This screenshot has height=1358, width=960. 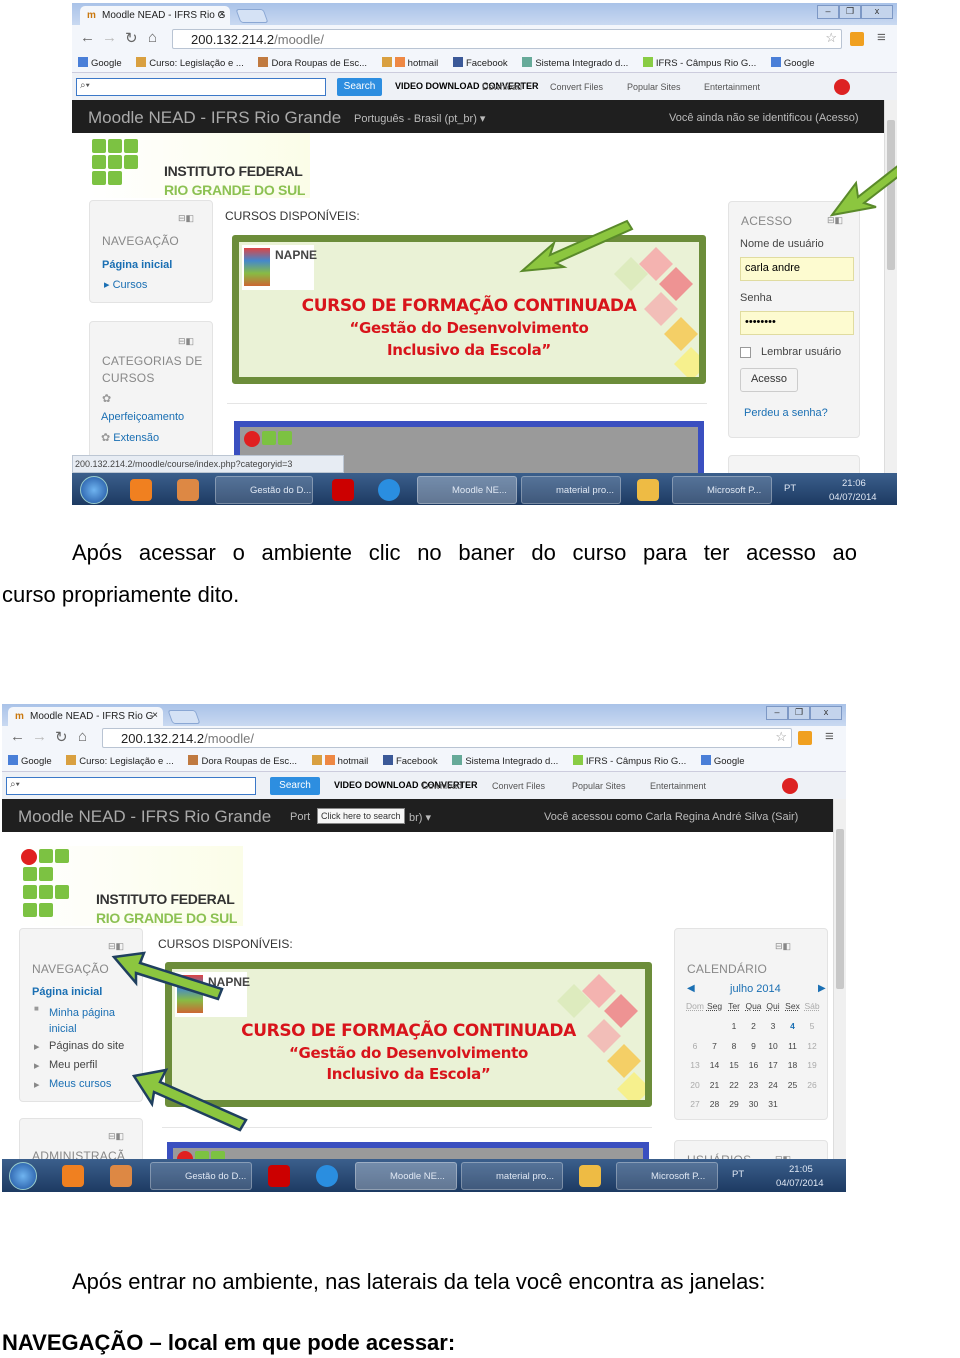 What do you see at coordinates (769, 380) in the screenshot?
I see `login-button: Acesso` at bounding box center [769, 380].